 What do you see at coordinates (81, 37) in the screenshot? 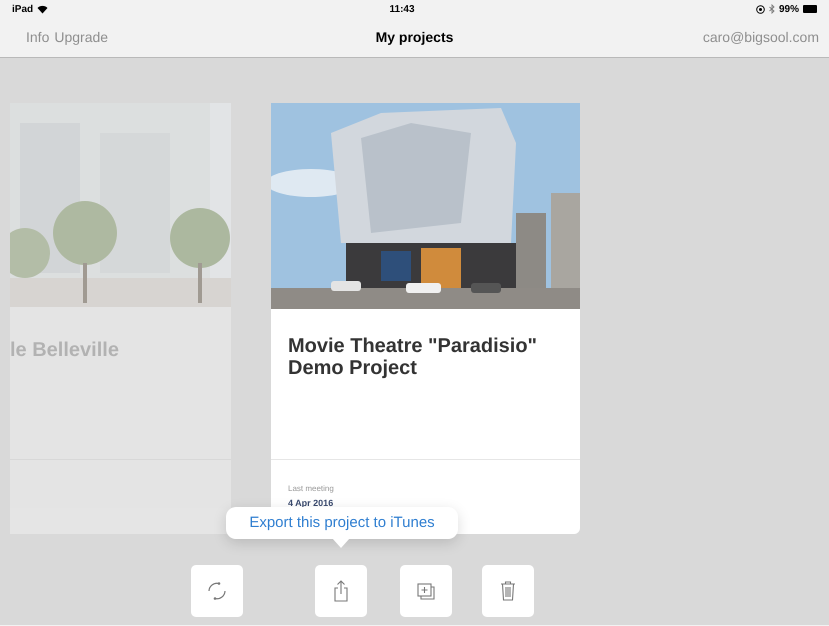
I see `nav-link: Upgrade` at bounding box center [81, 37].